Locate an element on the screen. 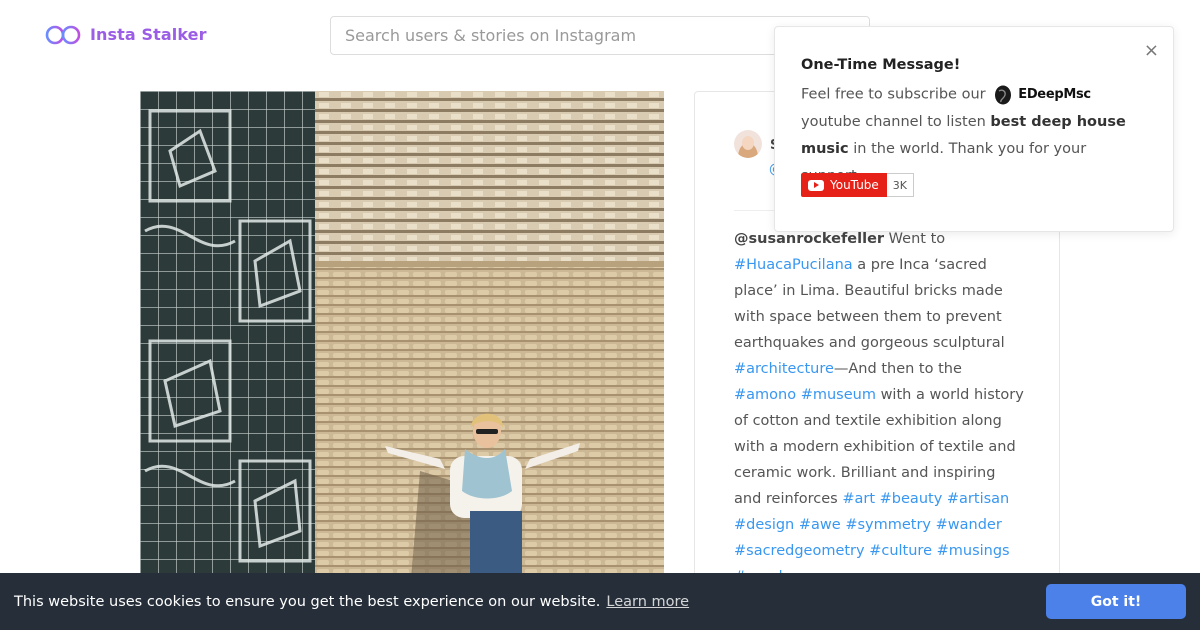 The image size is (1200, 630). hashtag-link: #design is located at coordinates (764, 525).